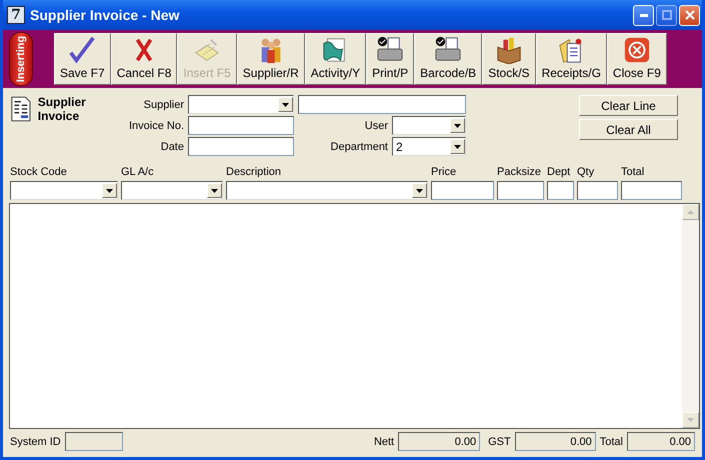 This screenshot has width=705, height=460. Describe the element at coordinates (400, 147) in the screenshot. I see `combo-value: 2` at that location.